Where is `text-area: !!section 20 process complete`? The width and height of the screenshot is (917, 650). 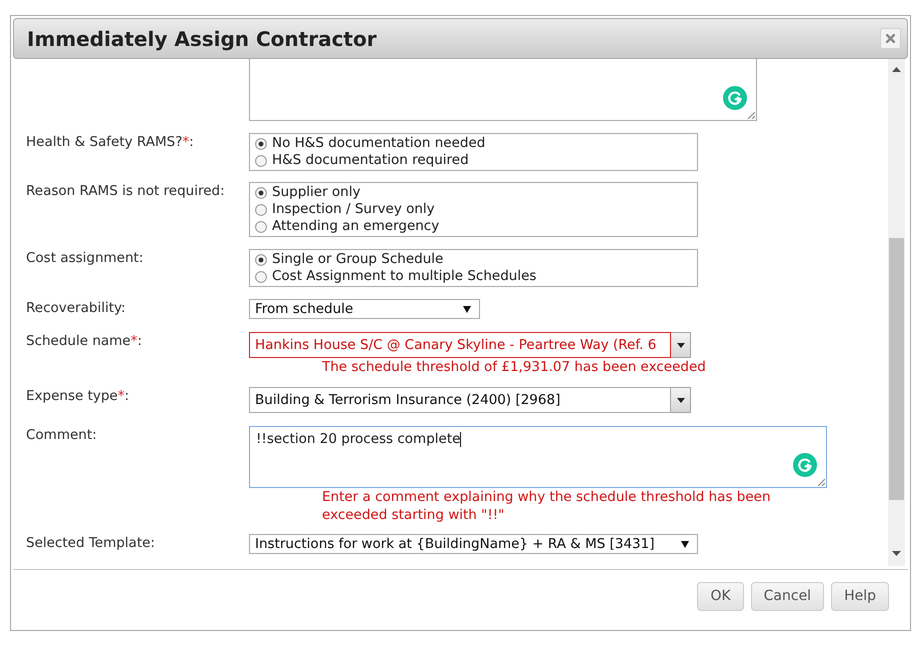 text-area: !!section 20 process complete is located at coordinates (538, 457).